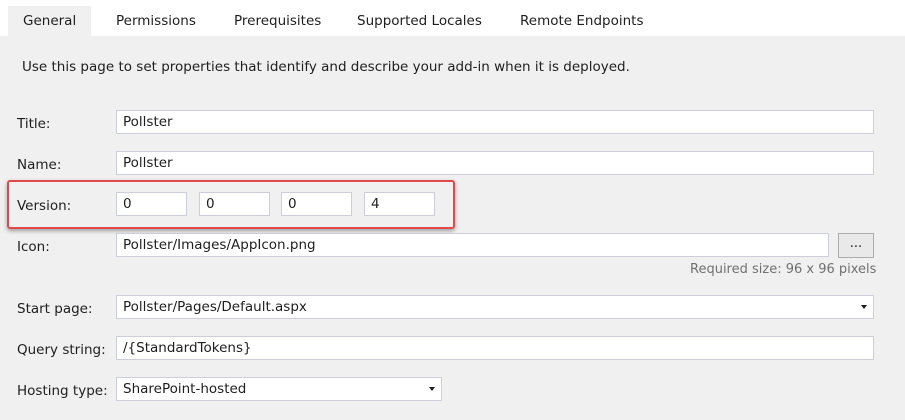 The image size is (905, 420). I want to click on query-string-label: Query string:, so click(61, 350).